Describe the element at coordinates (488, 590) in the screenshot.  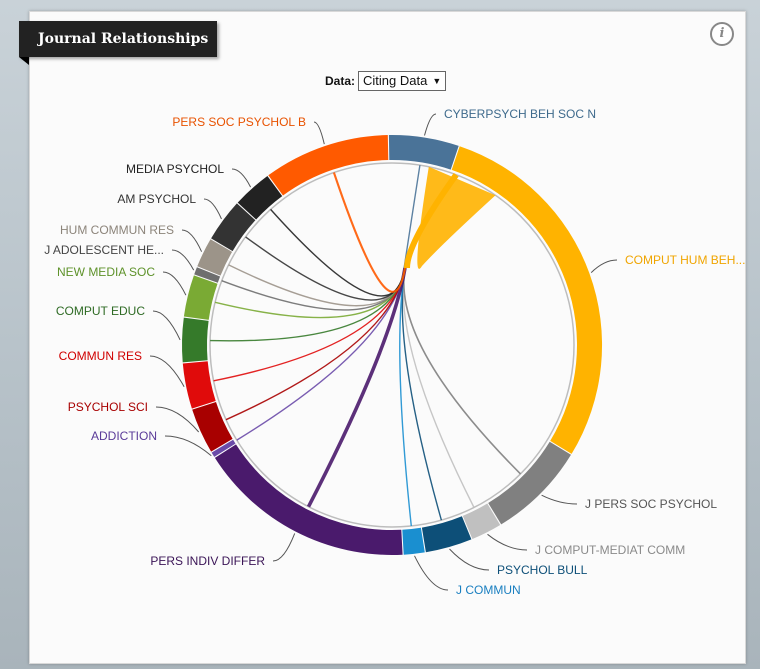
I see `label-j-commun: J COMMUN` at that location.